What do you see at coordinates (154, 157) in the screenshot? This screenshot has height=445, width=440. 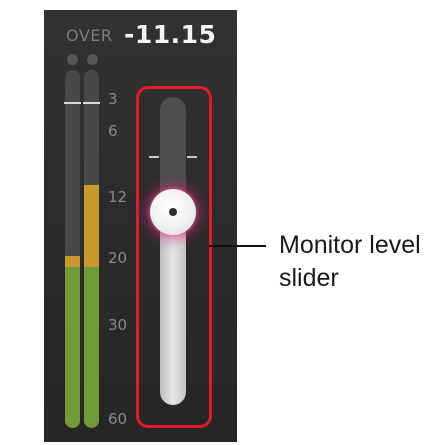 I see `unity-mark-left` at bounding box center [154, 157].